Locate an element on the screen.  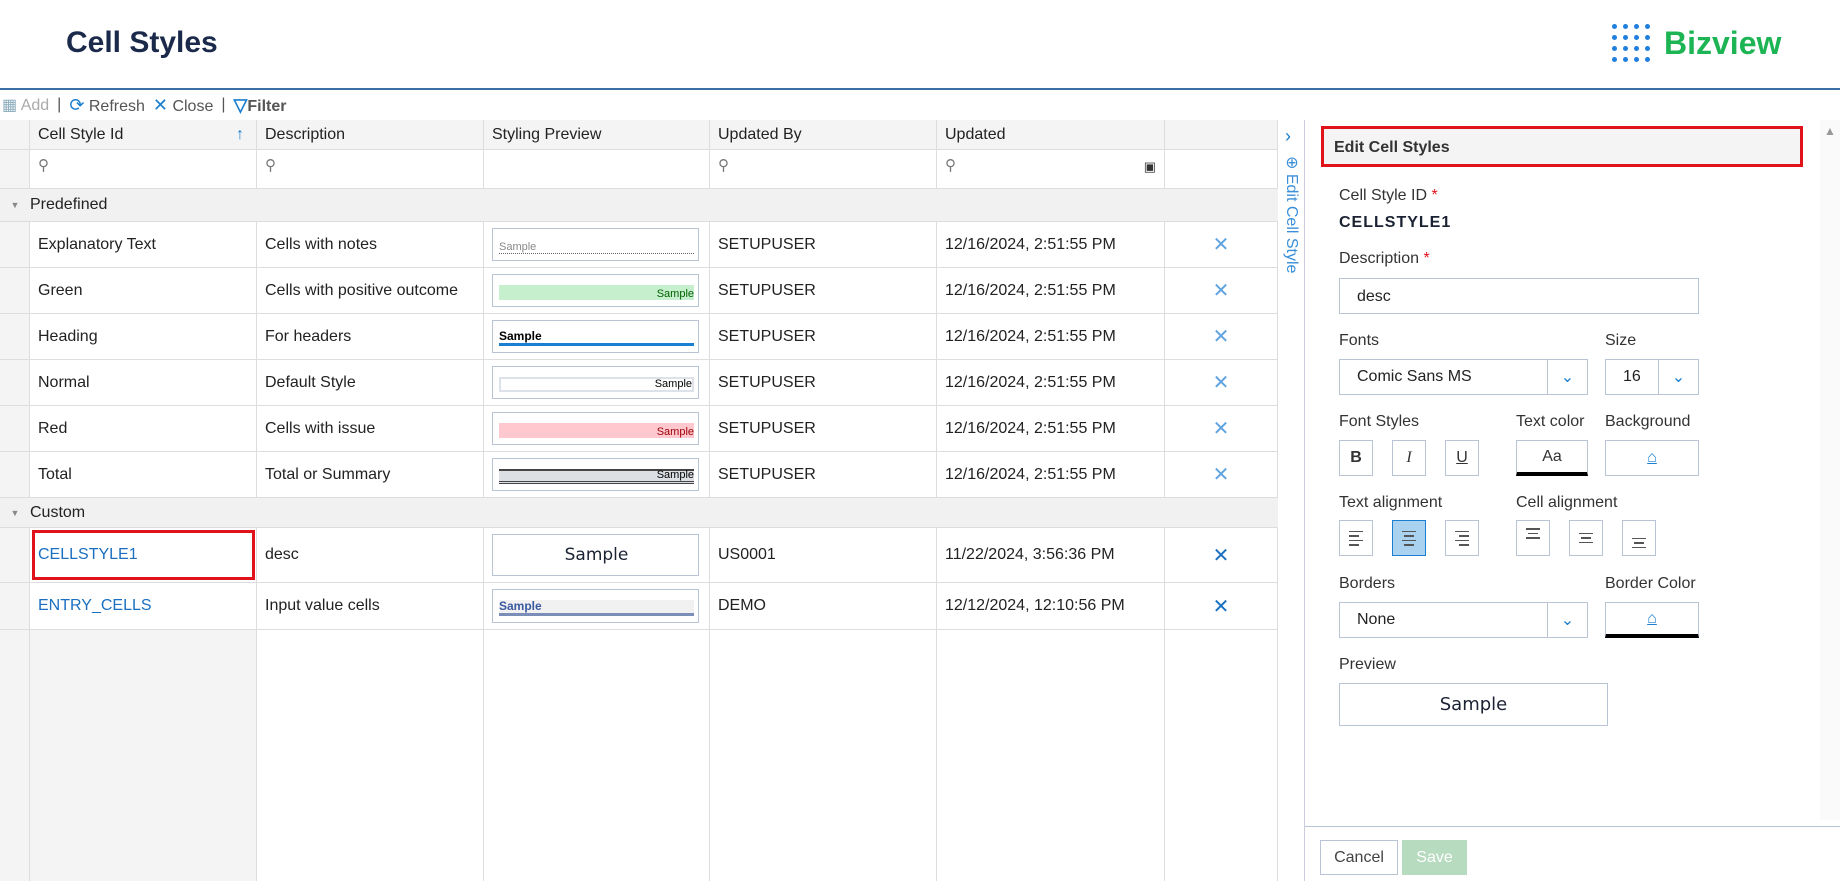
borders-select: None ⌄ is located at coordinates (1463, 620).